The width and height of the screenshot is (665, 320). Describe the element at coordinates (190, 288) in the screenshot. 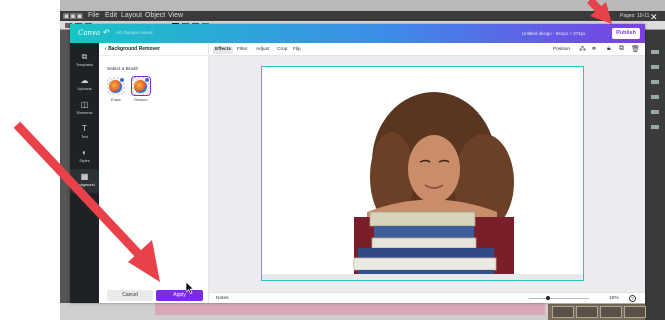

I see `mouse-cursor-icon` at that location.